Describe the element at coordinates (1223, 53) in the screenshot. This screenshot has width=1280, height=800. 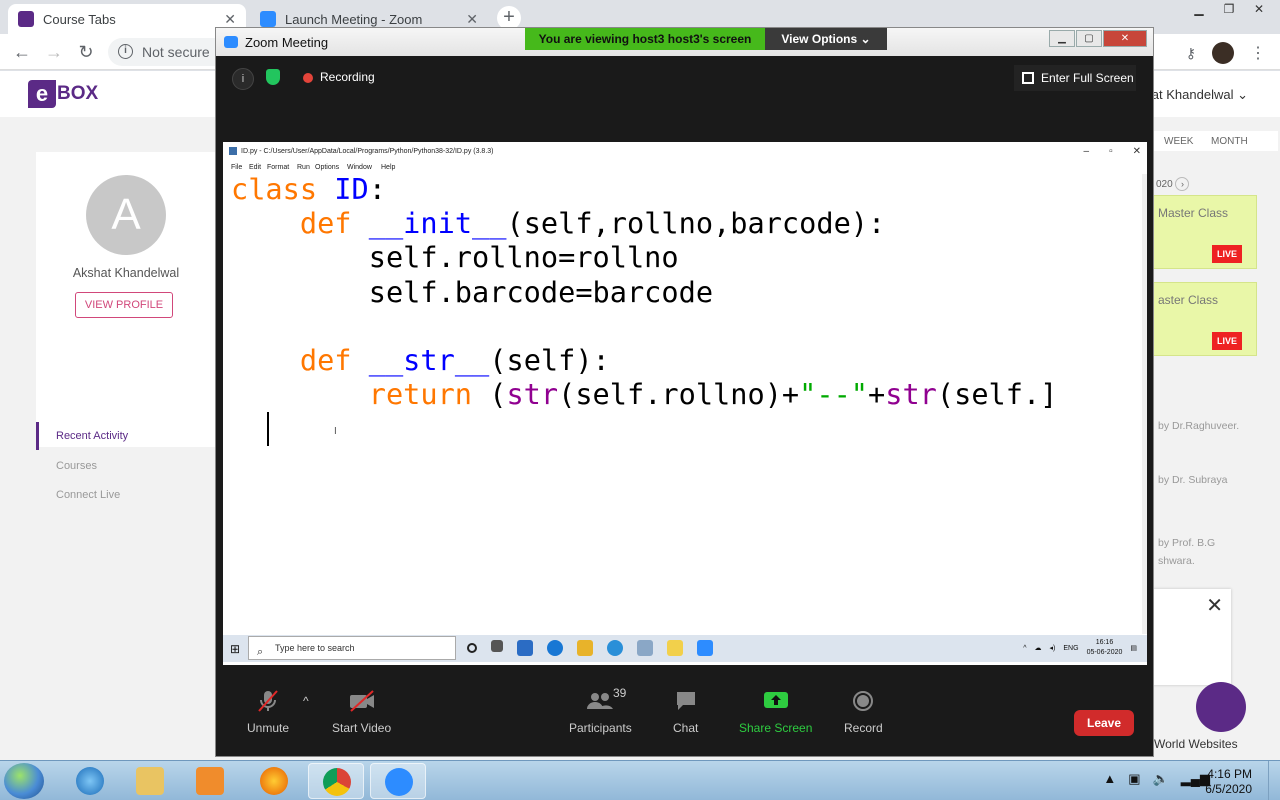
I see `profile-avatar` at that location.